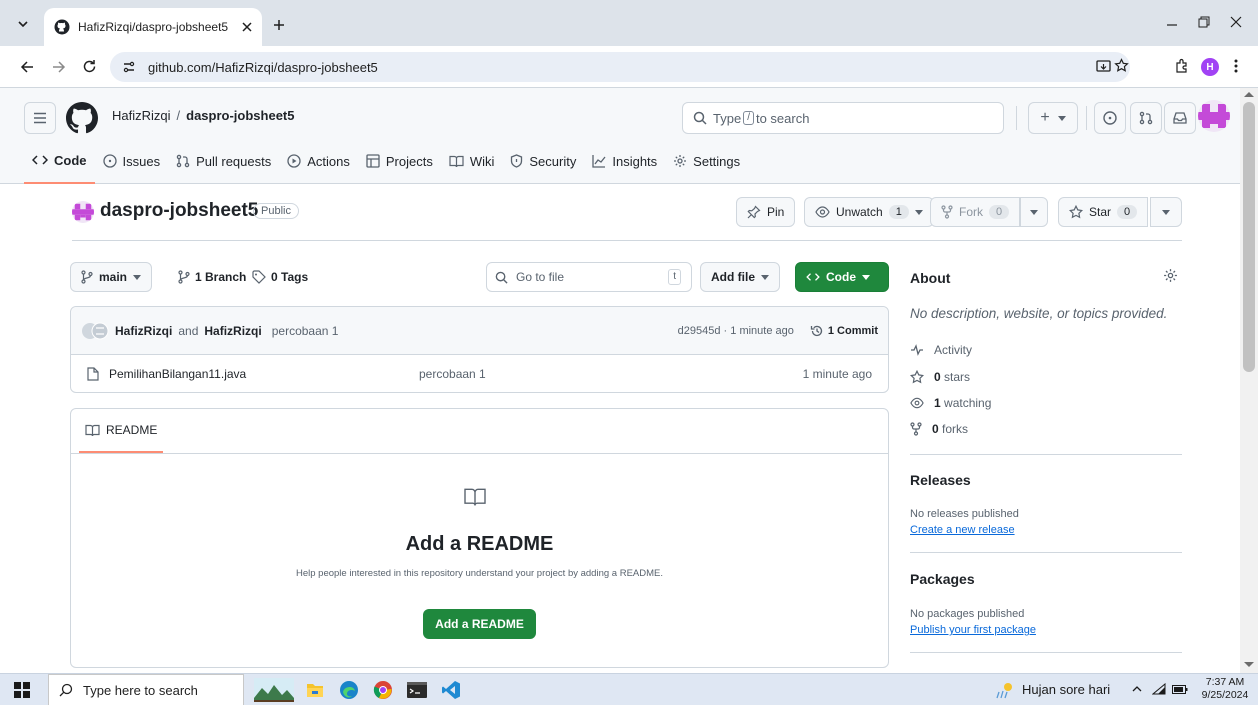 This screenshot has width=1258, height=705. What do you see at coordinates (232, 331) in the screenshot?
I see `commit-coauthor: HafizRizqi` at bounding box center [232, 331].